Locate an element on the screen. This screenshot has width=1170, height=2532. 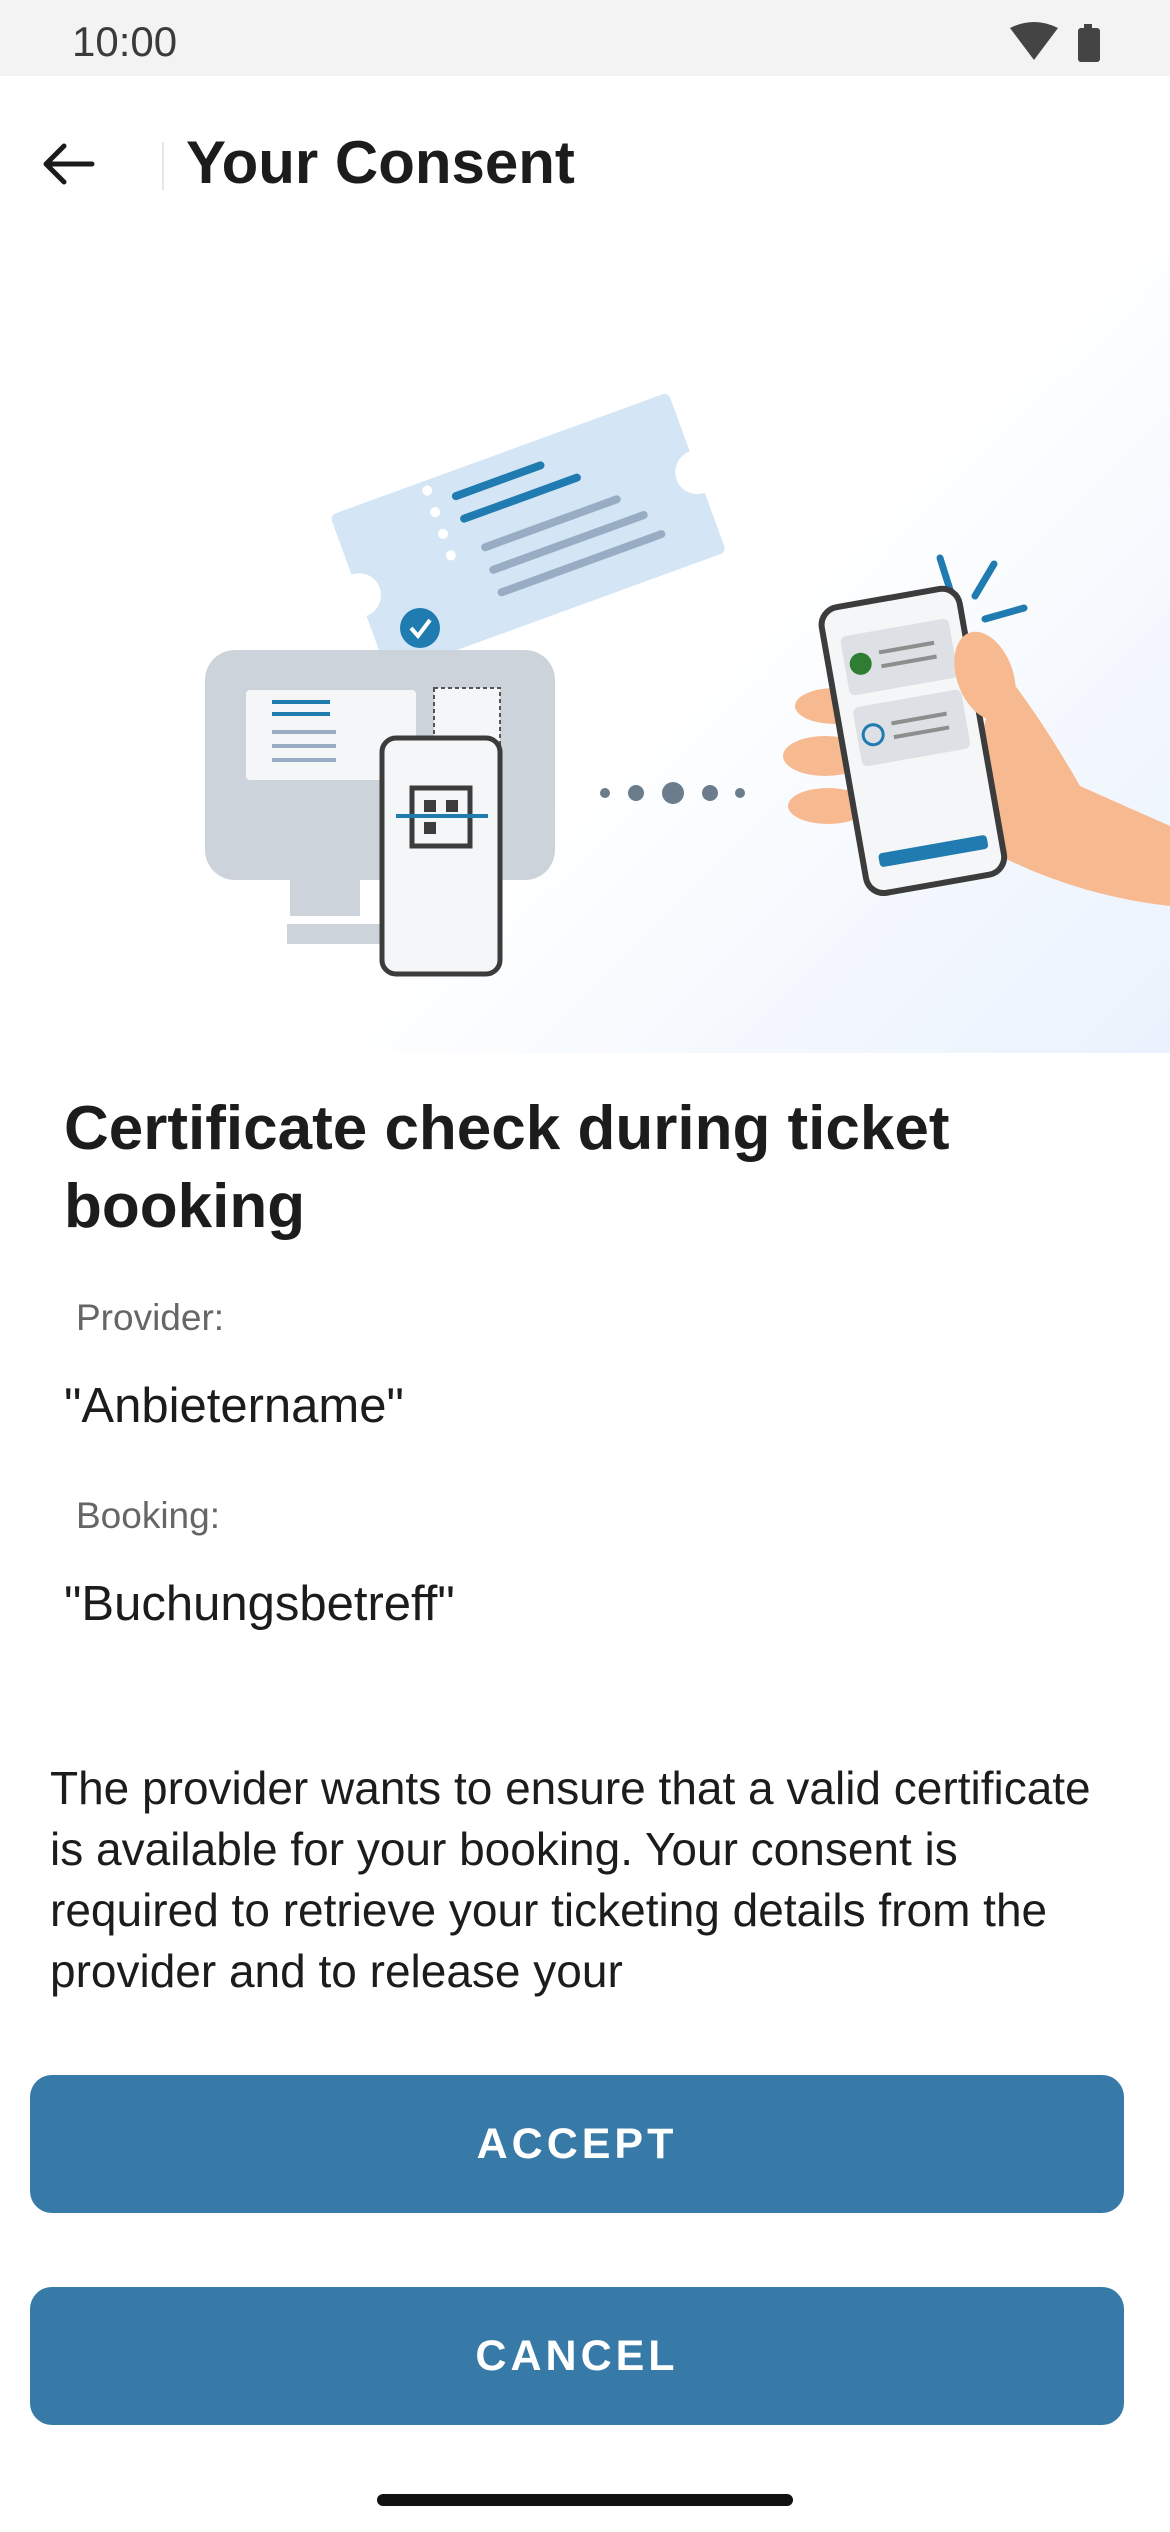
scanner-phone-illustration is located at coordinates (441, 856).